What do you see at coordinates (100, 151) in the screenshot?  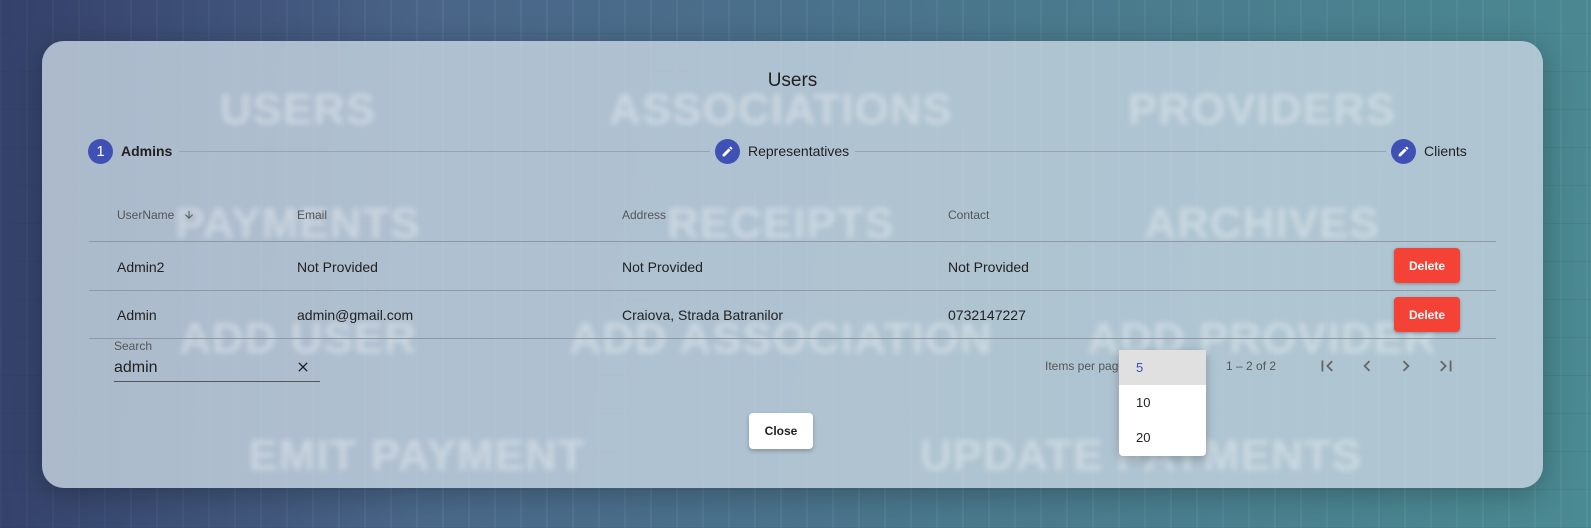 I see `step-number-icon: 1` at bounding box center [100, 151].